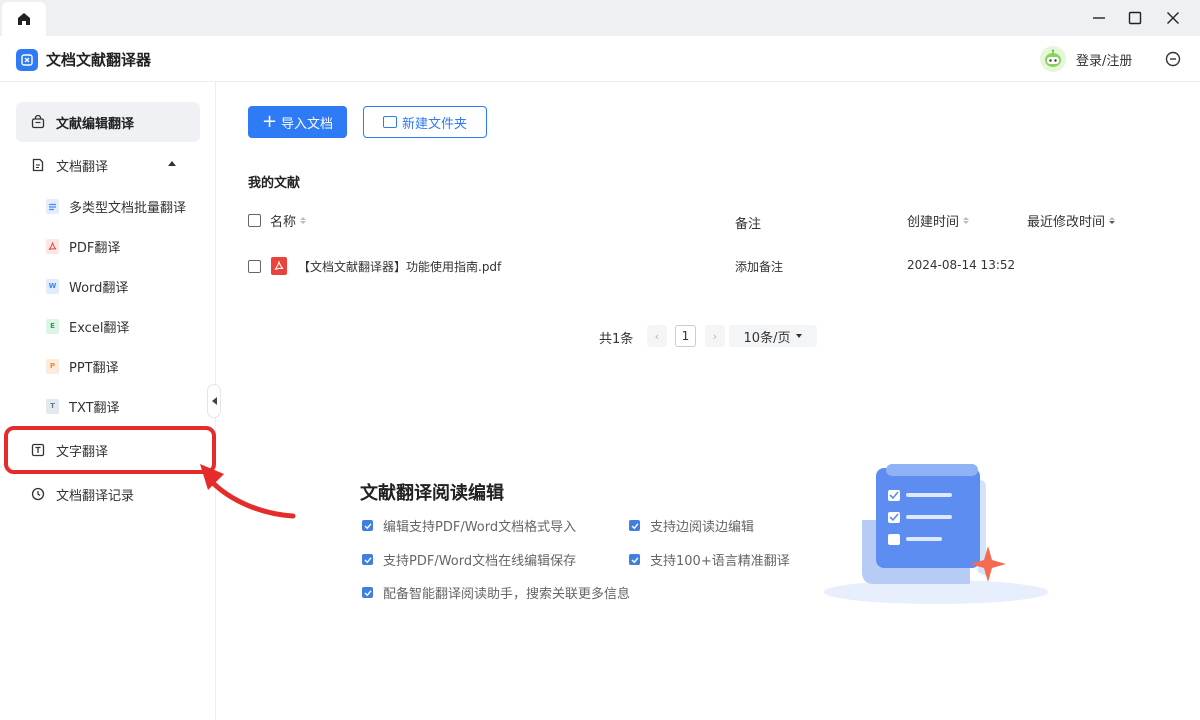 The width and height of the screenshot is (1200, 720). I want to click on column-modified-header: 最近修改时间, so click(1071, 220).